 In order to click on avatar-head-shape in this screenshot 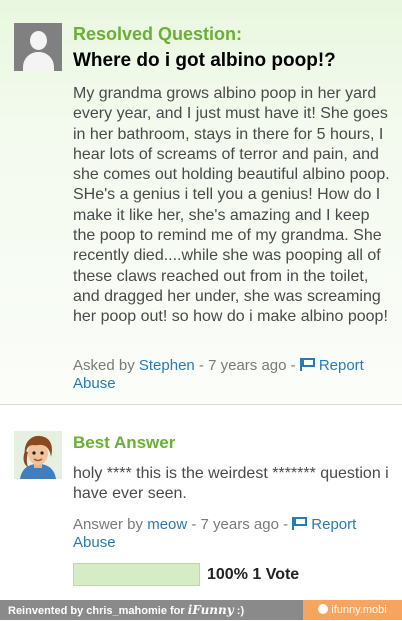, I will do `click(38, 40)`.